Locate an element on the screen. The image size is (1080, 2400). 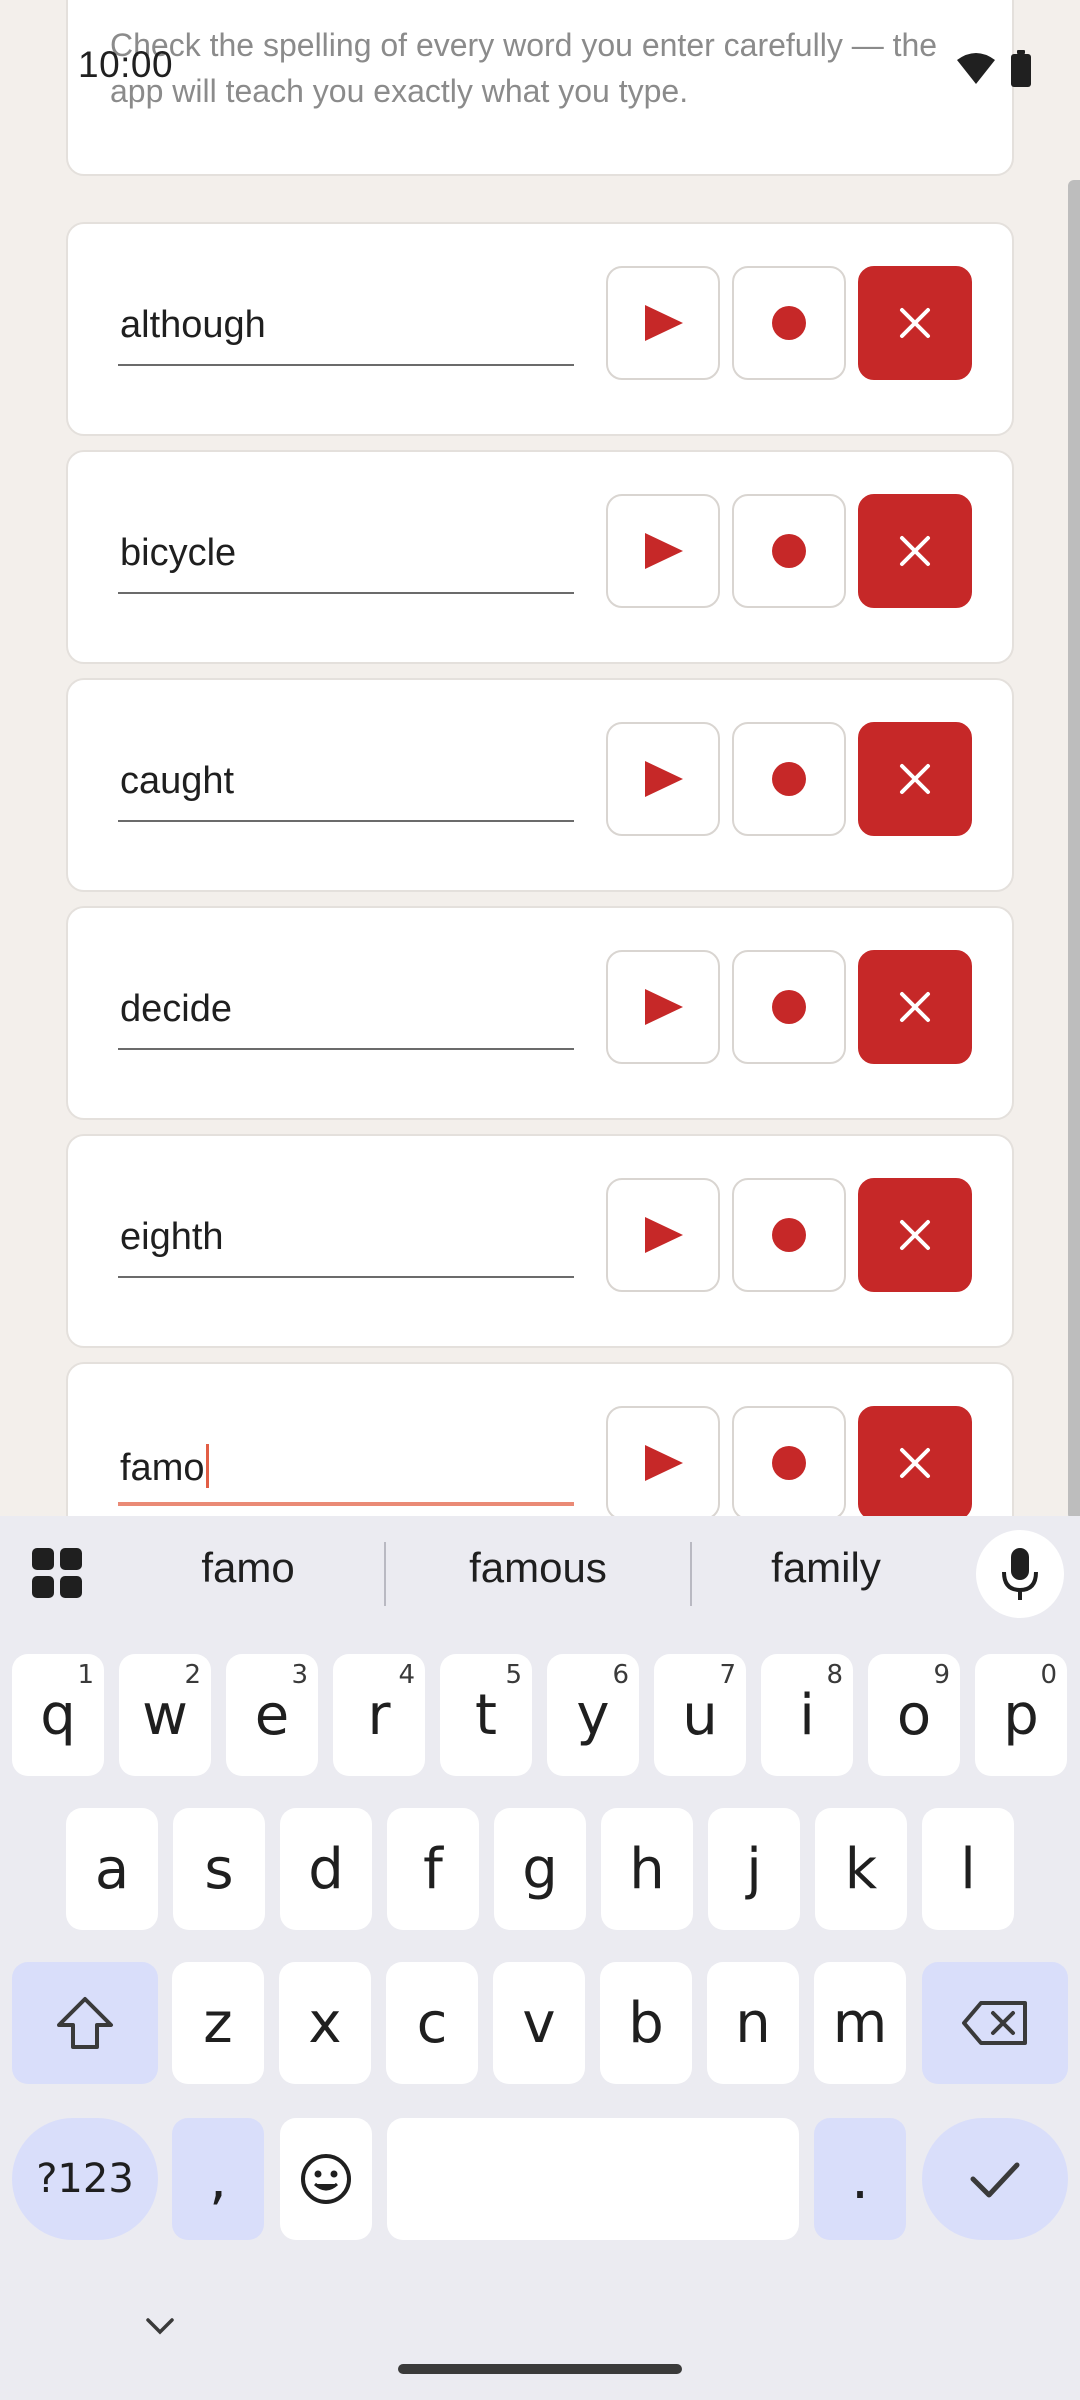
key-q: q1 is located at coordinates (58, 1715).